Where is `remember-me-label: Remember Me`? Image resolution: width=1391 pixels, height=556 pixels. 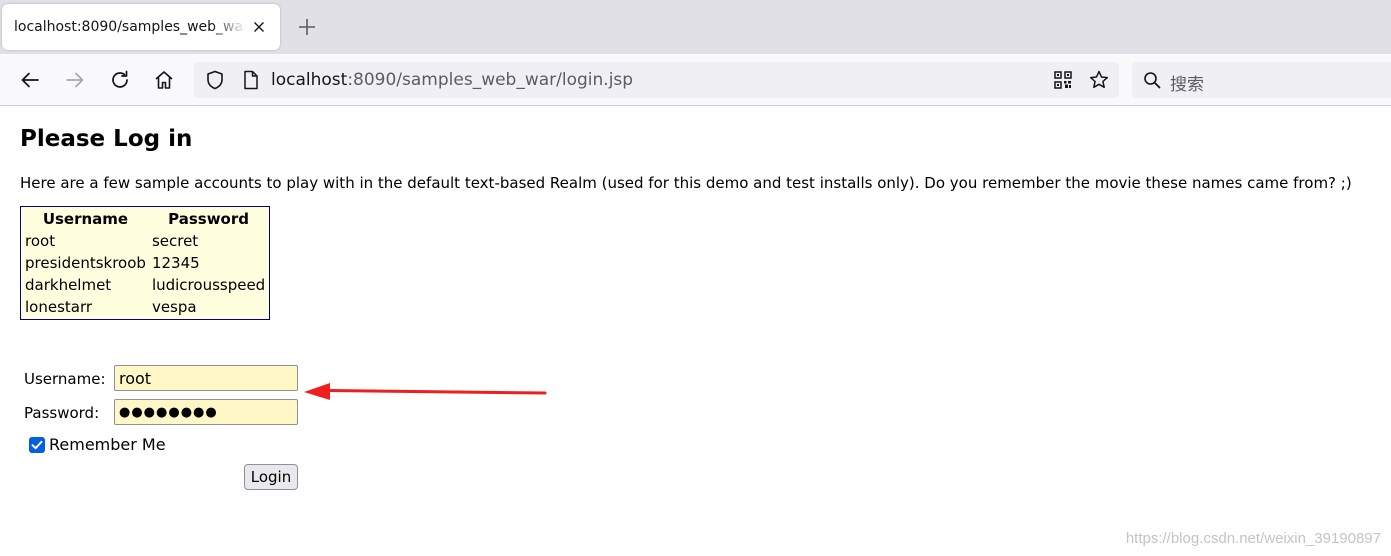
remember-me-label: Remember Me is located at coordinates (107, 444).